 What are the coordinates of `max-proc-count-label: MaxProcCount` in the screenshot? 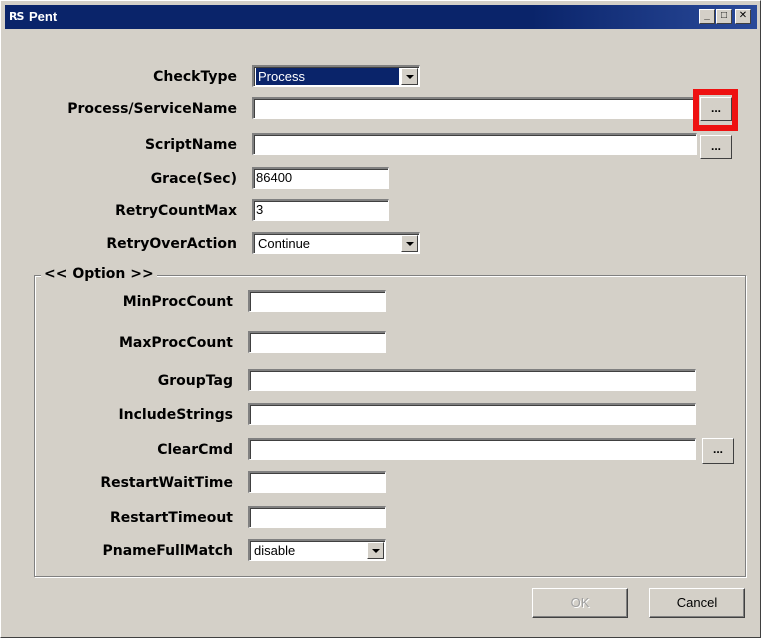 It's located at (175, 343).